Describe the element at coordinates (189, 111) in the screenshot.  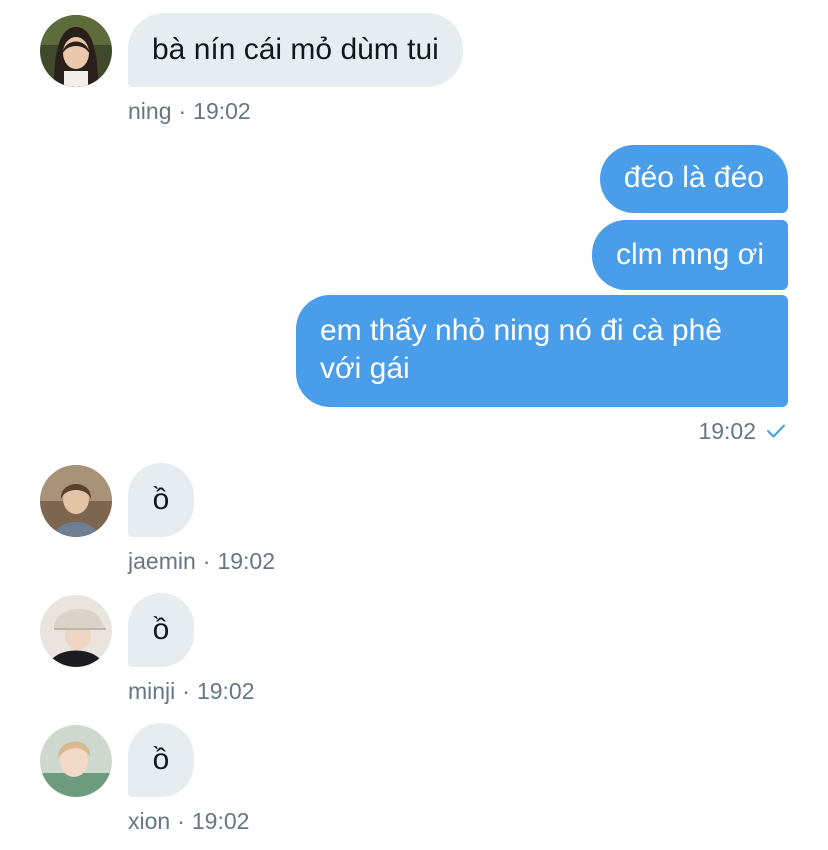
I see `message-meta-ning: ning · 19:02` at that location.